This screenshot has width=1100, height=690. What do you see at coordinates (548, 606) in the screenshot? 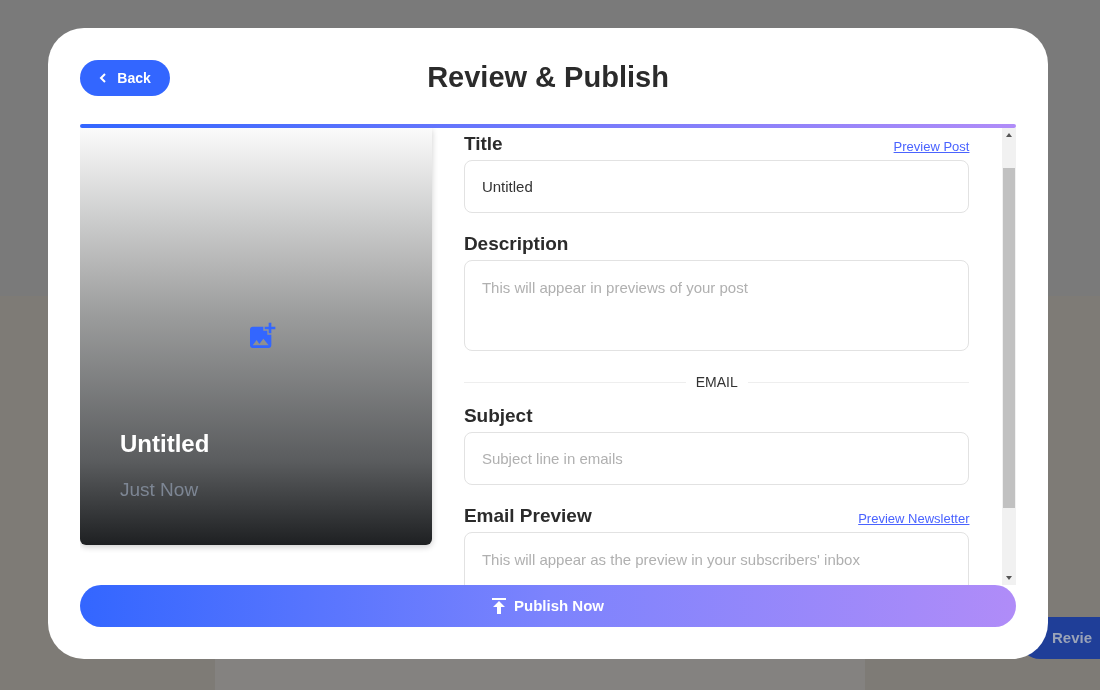
I see `publish-button: Publish Now` at bounding box center [548, 606].